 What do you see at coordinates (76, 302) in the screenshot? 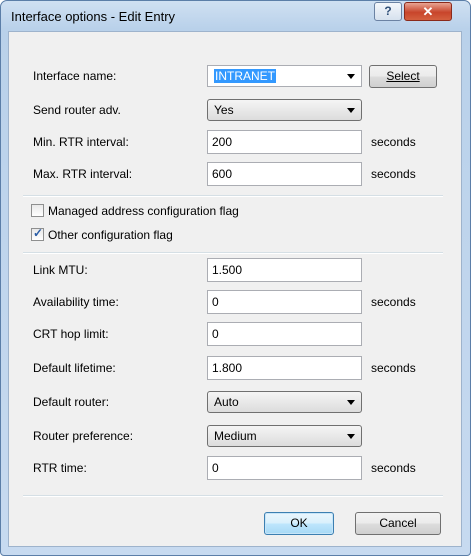
I see `availability-time-label: Availability time:` at bounding box center [76, 302].